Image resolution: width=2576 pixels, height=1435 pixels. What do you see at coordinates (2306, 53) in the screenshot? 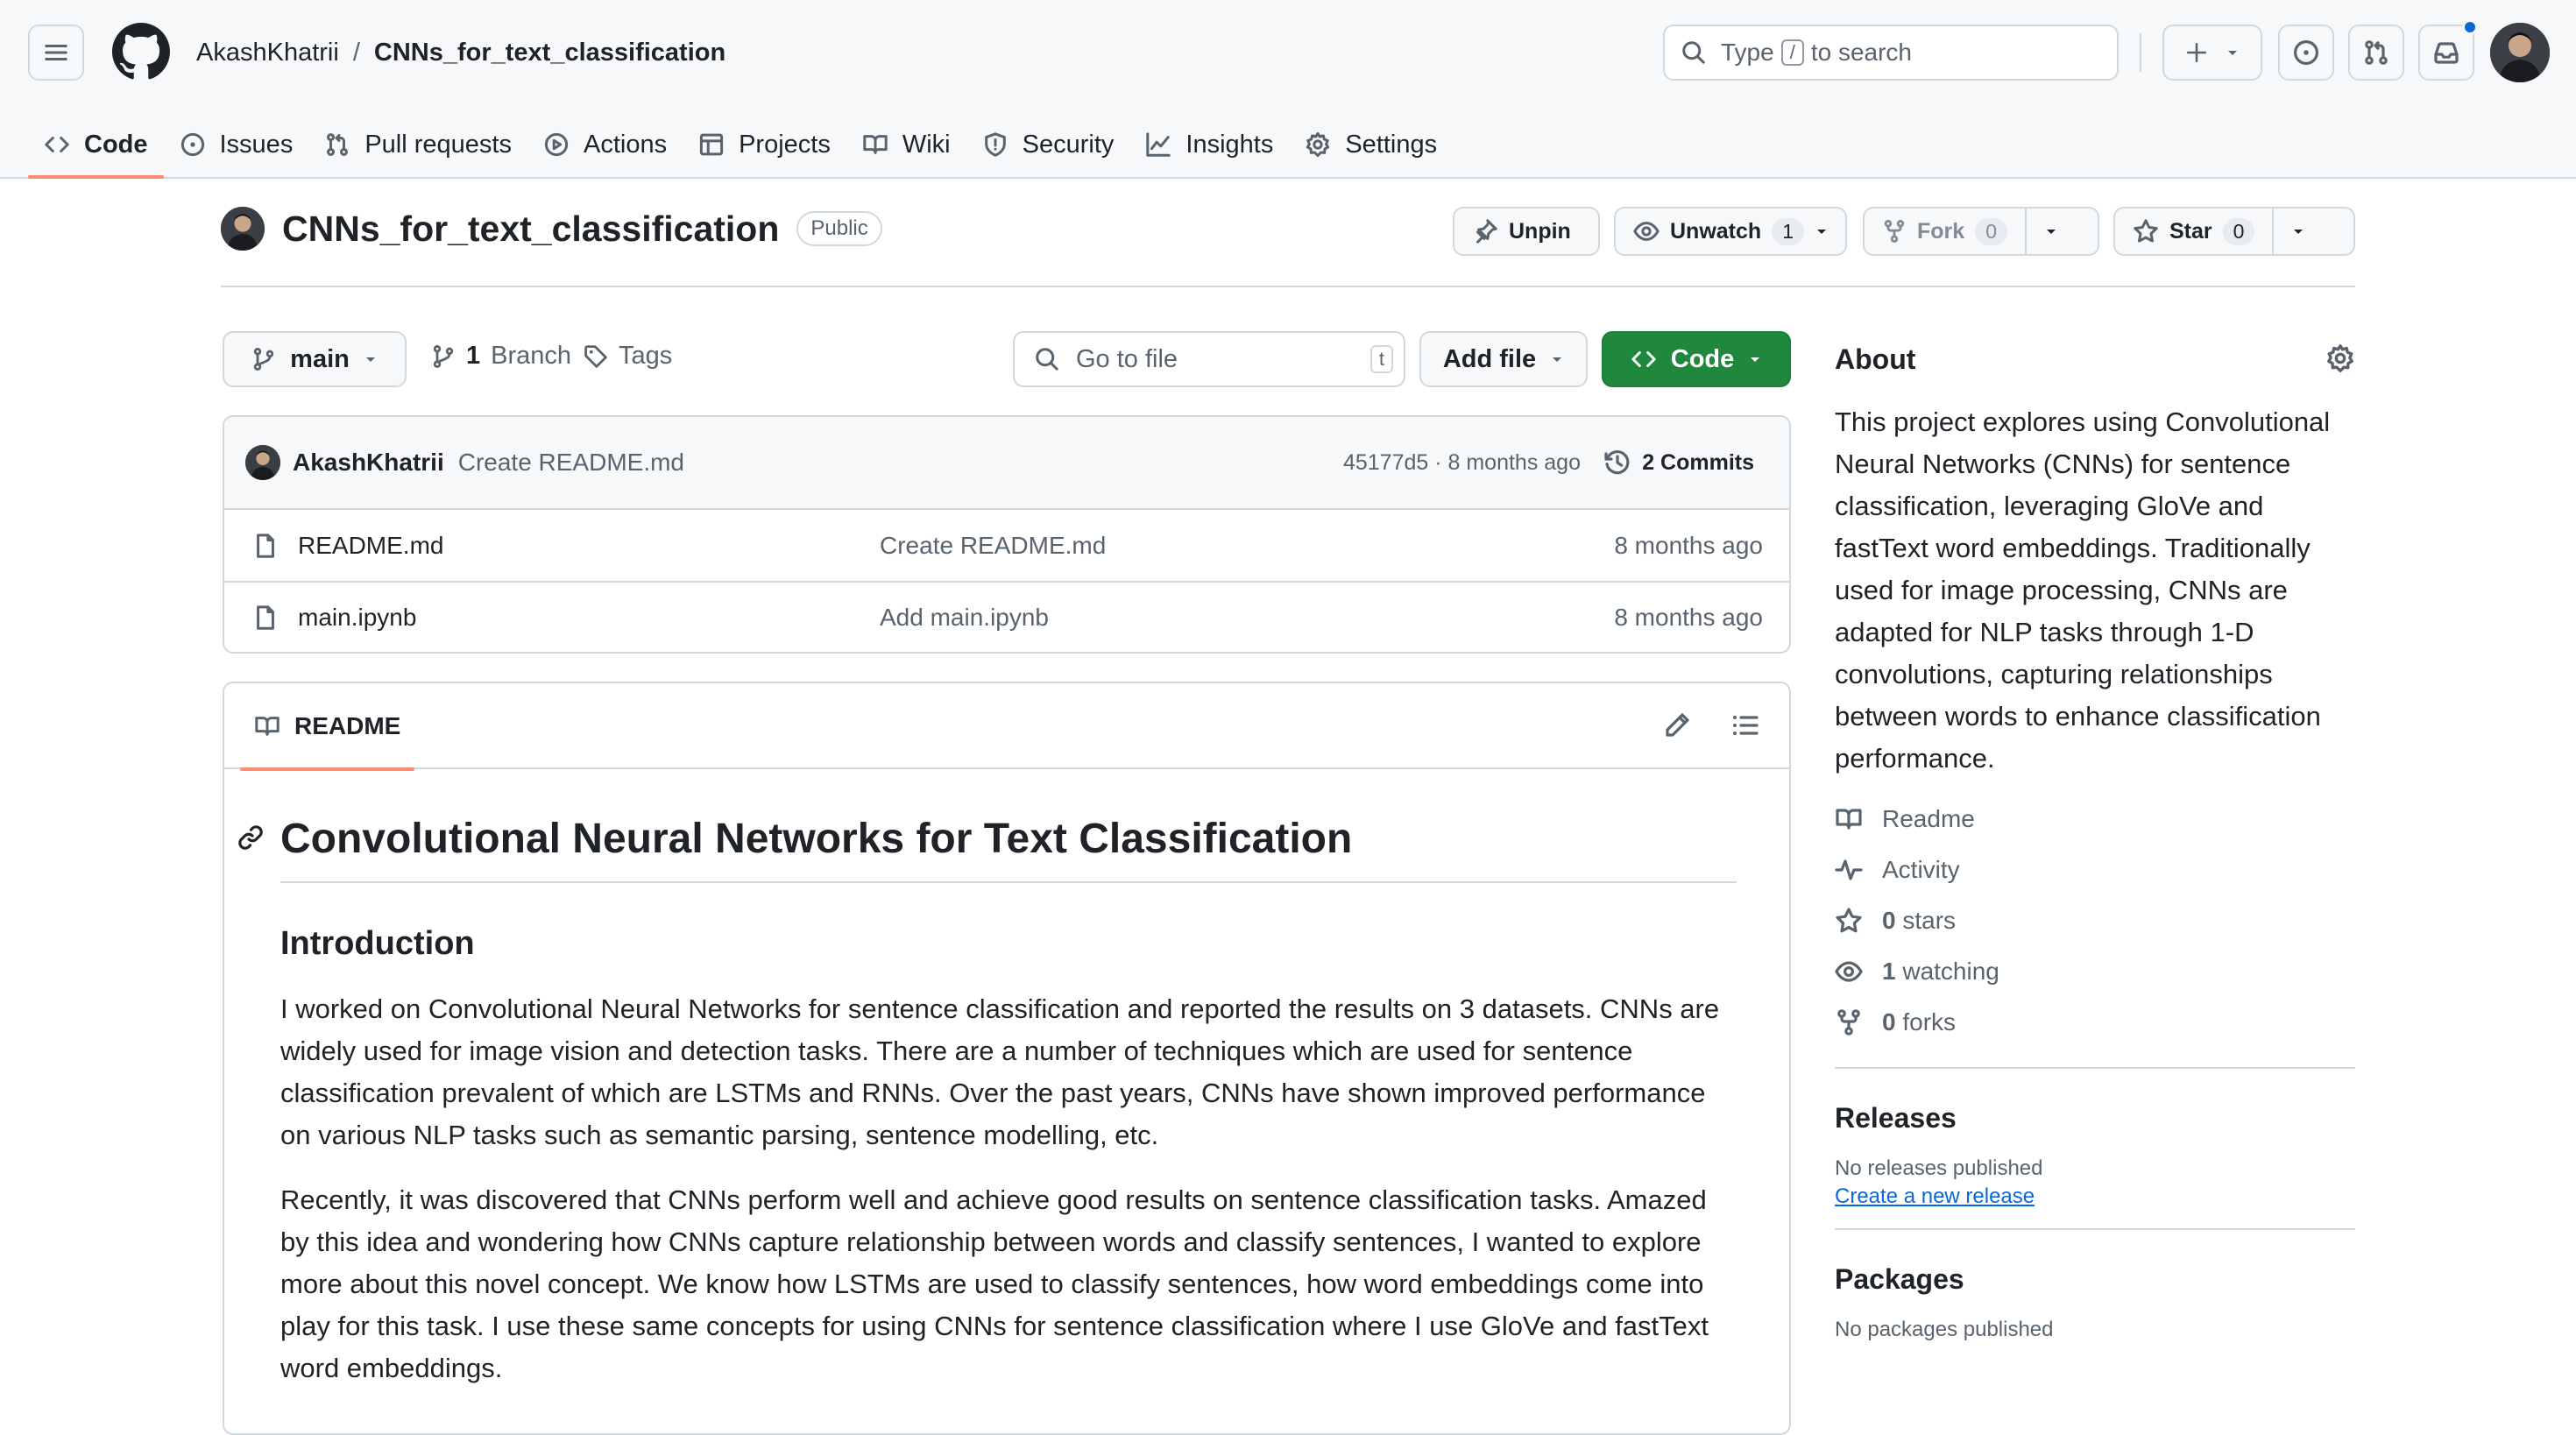
I see `issues-button` at bounding box center [2306, 53].